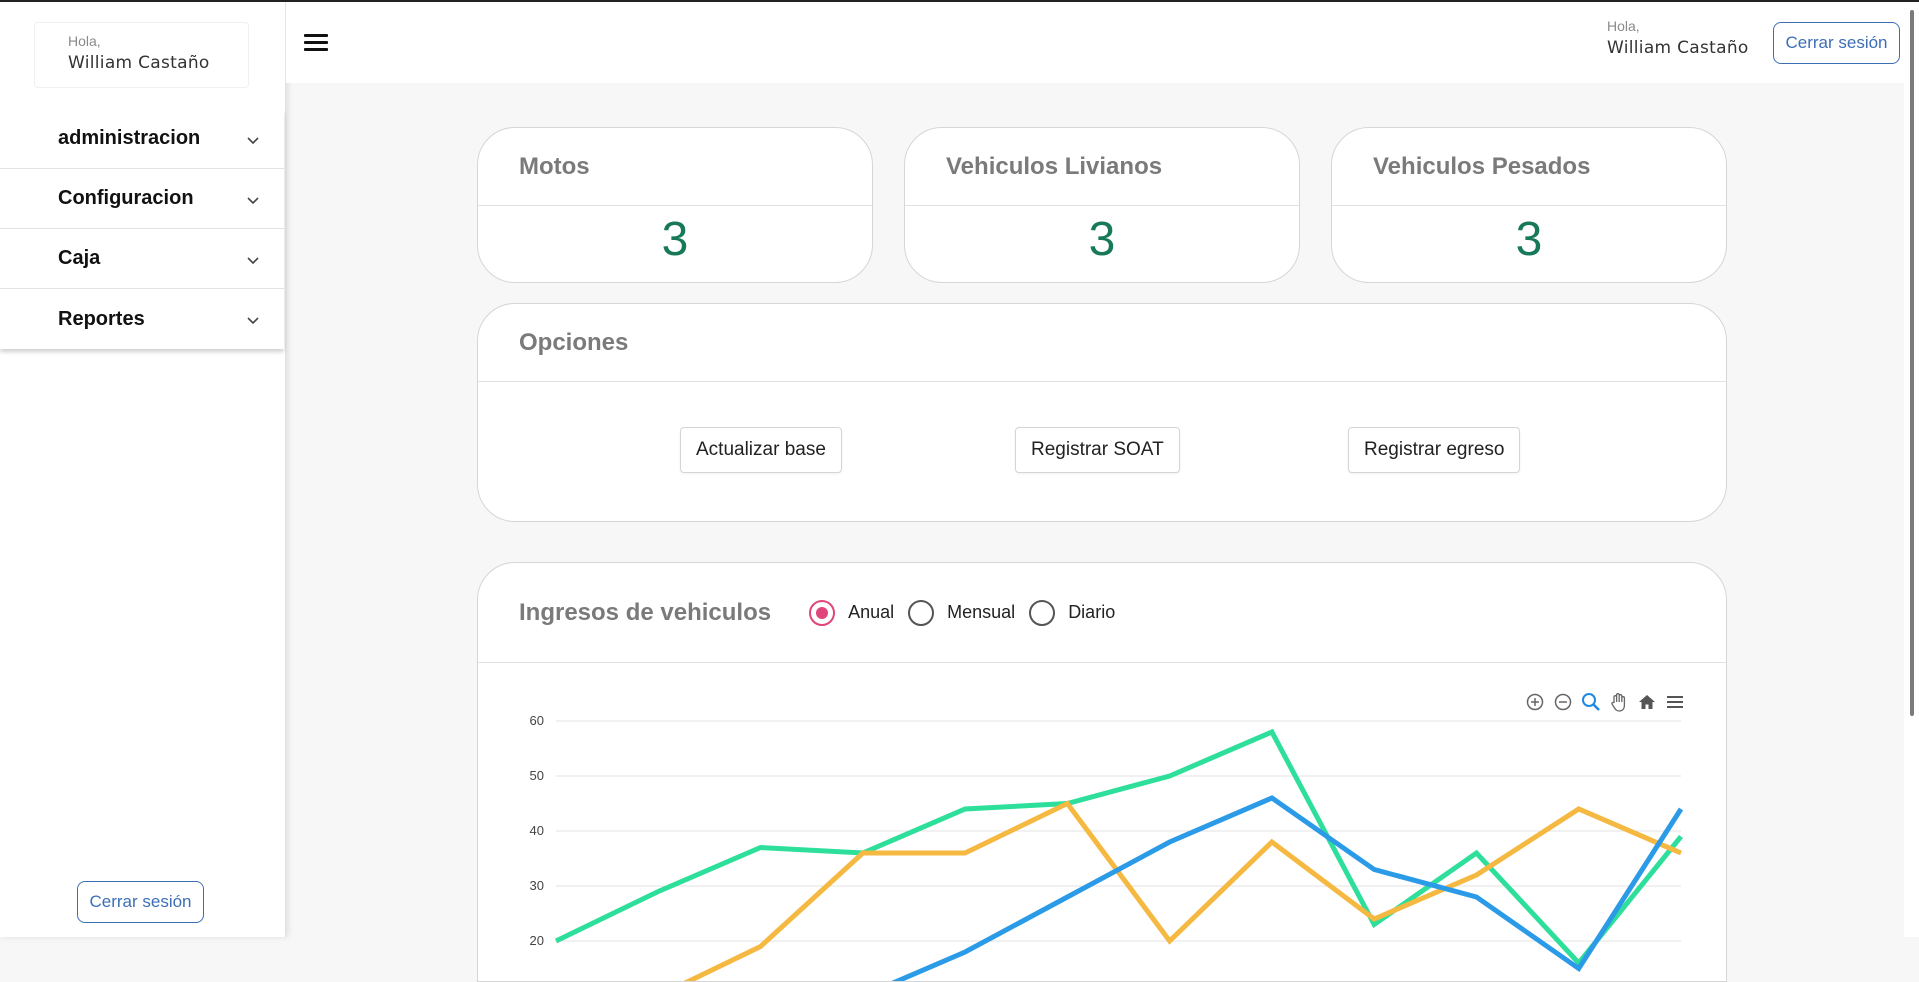  Describe the element at coordinates (1836, 43) in the screenshot. I see `topbar-logout-button: Cerrar sesión` at that location.